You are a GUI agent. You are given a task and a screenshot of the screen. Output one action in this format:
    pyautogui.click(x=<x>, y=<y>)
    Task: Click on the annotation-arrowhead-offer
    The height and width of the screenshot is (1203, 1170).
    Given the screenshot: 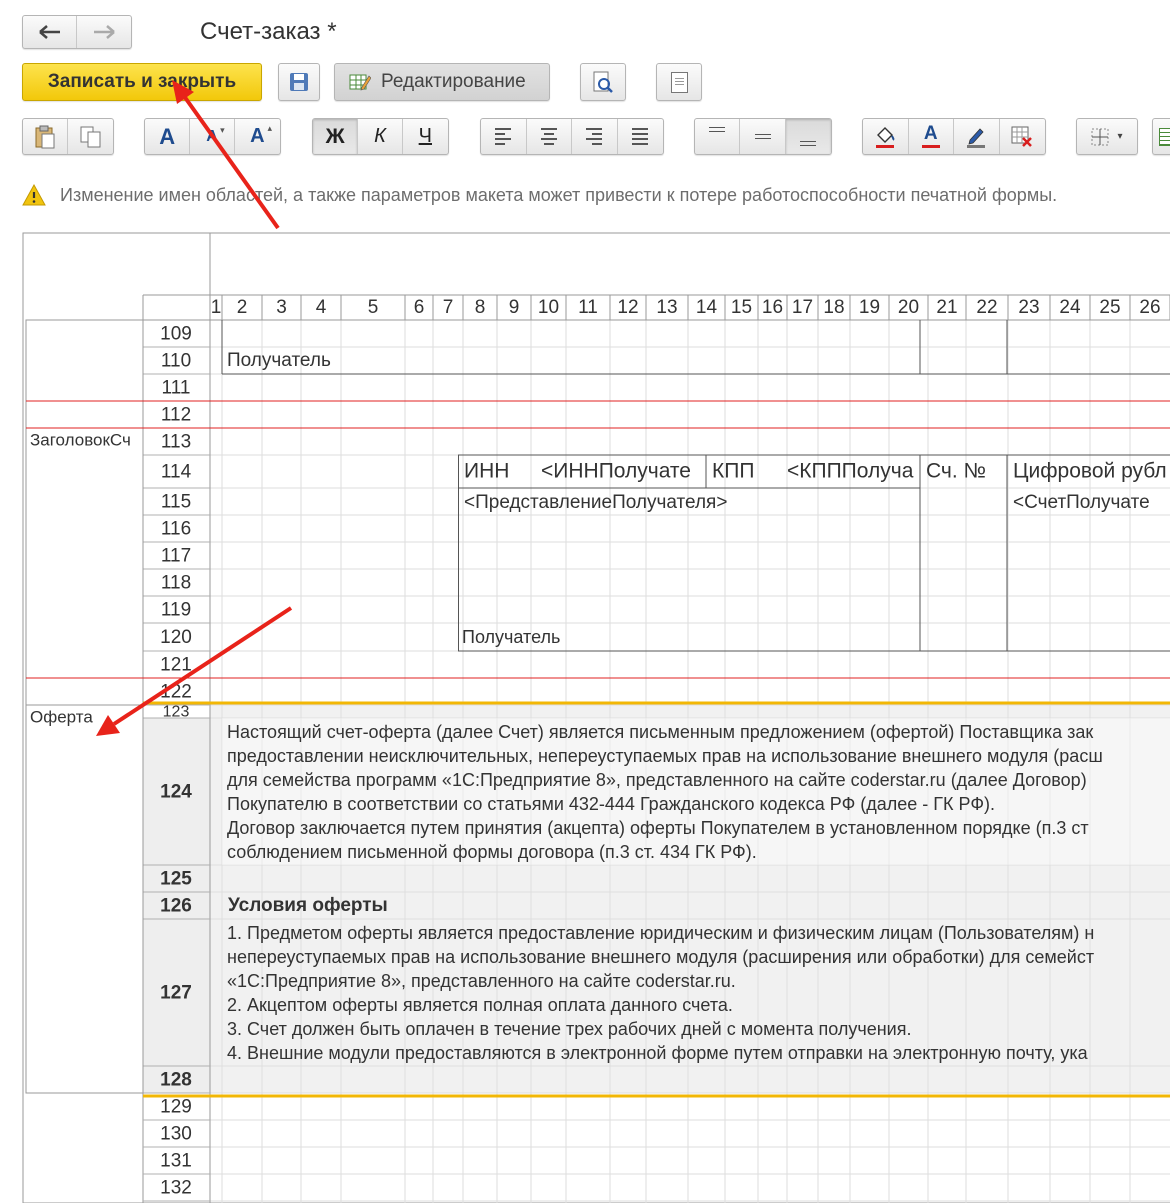 What is the action you would take?
    pyautogui.click(x=108, y=725)
    